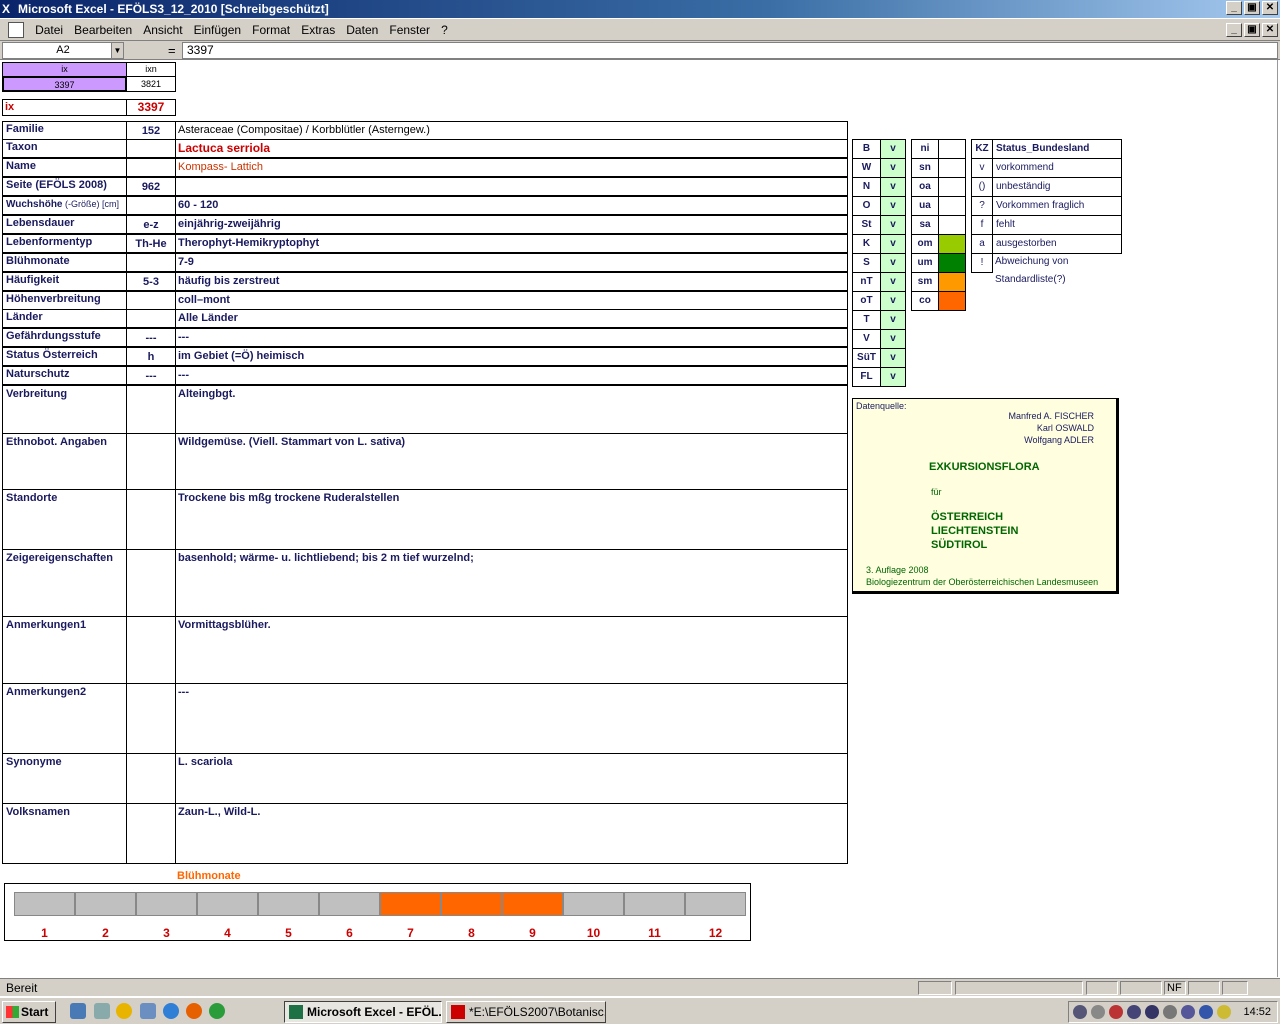 The height and width of the screenshot is (1024, 1280). I want to click on desktop-icon, so click(78, 1011).